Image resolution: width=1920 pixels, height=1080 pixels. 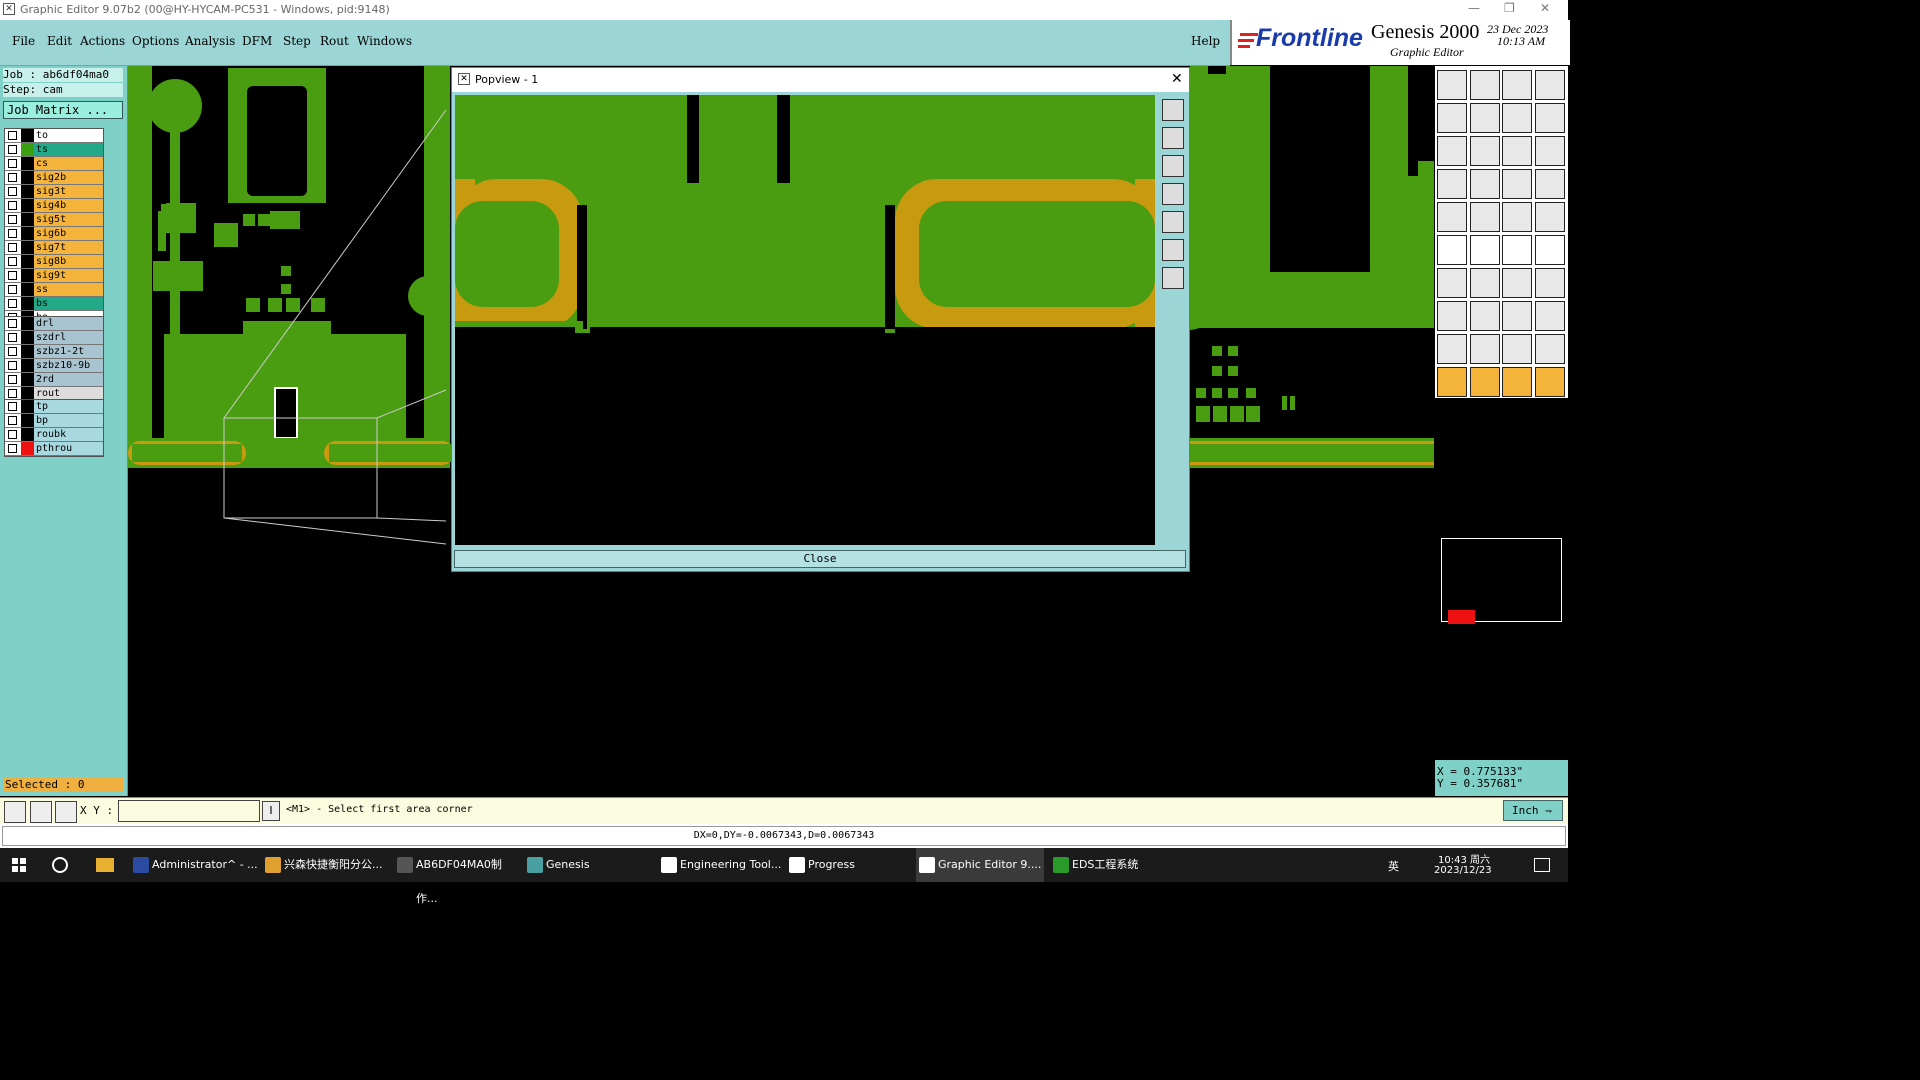 What do you see at coordinates (15, 812) in the screenshot?
I see `select-mode-icon` at bounding box center [15, 812].